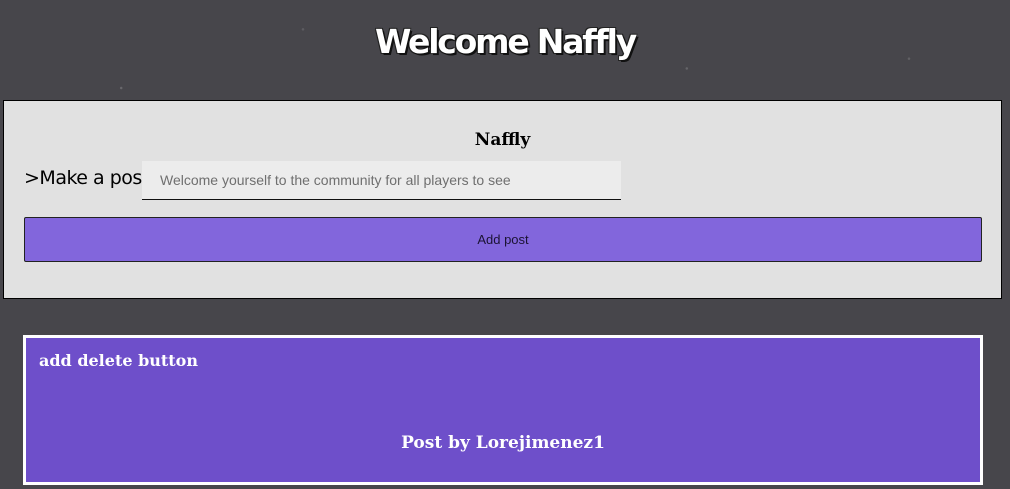 The image size is (1010, 489). What do you see at coordinates (118, 360) in the screenshot?
I see `post-text: add delete button` at bounding box center [118, 360].